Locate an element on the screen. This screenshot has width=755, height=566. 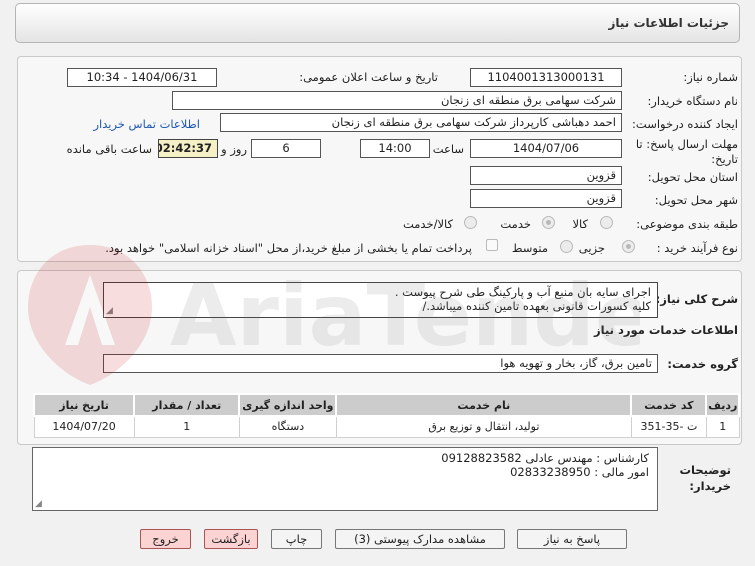
announce-datetime-field: 1404/06/31 - 10:34 is located at coordinates (142, 77).